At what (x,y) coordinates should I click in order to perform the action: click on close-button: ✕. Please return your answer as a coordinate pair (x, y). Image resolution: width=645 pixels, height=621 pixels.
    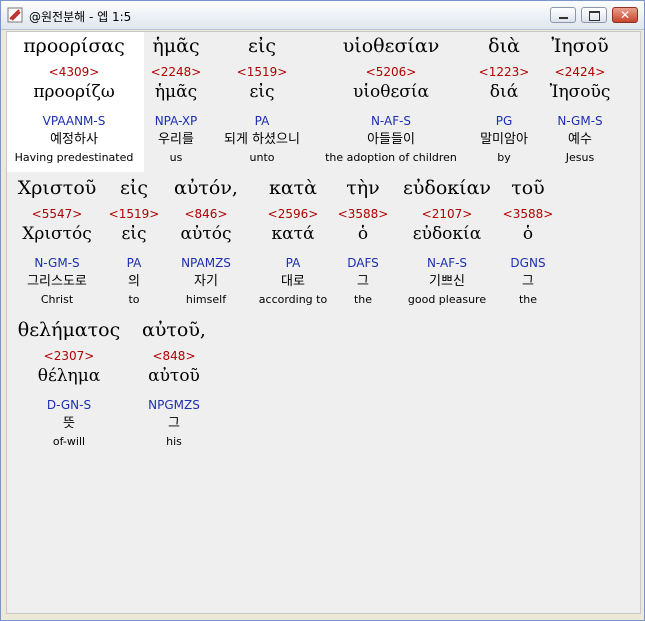
    Looking at the image, I should click on (625, 15).